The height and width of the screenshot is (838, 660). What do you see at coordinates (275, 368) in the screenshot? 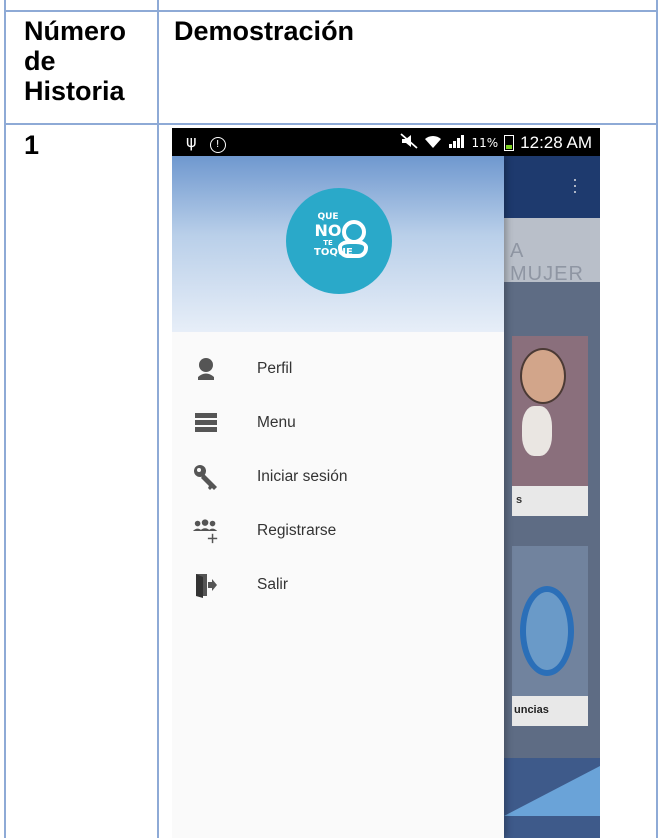
I see `menu-label-perfil: Perfil` at bounding box center [275, 368].